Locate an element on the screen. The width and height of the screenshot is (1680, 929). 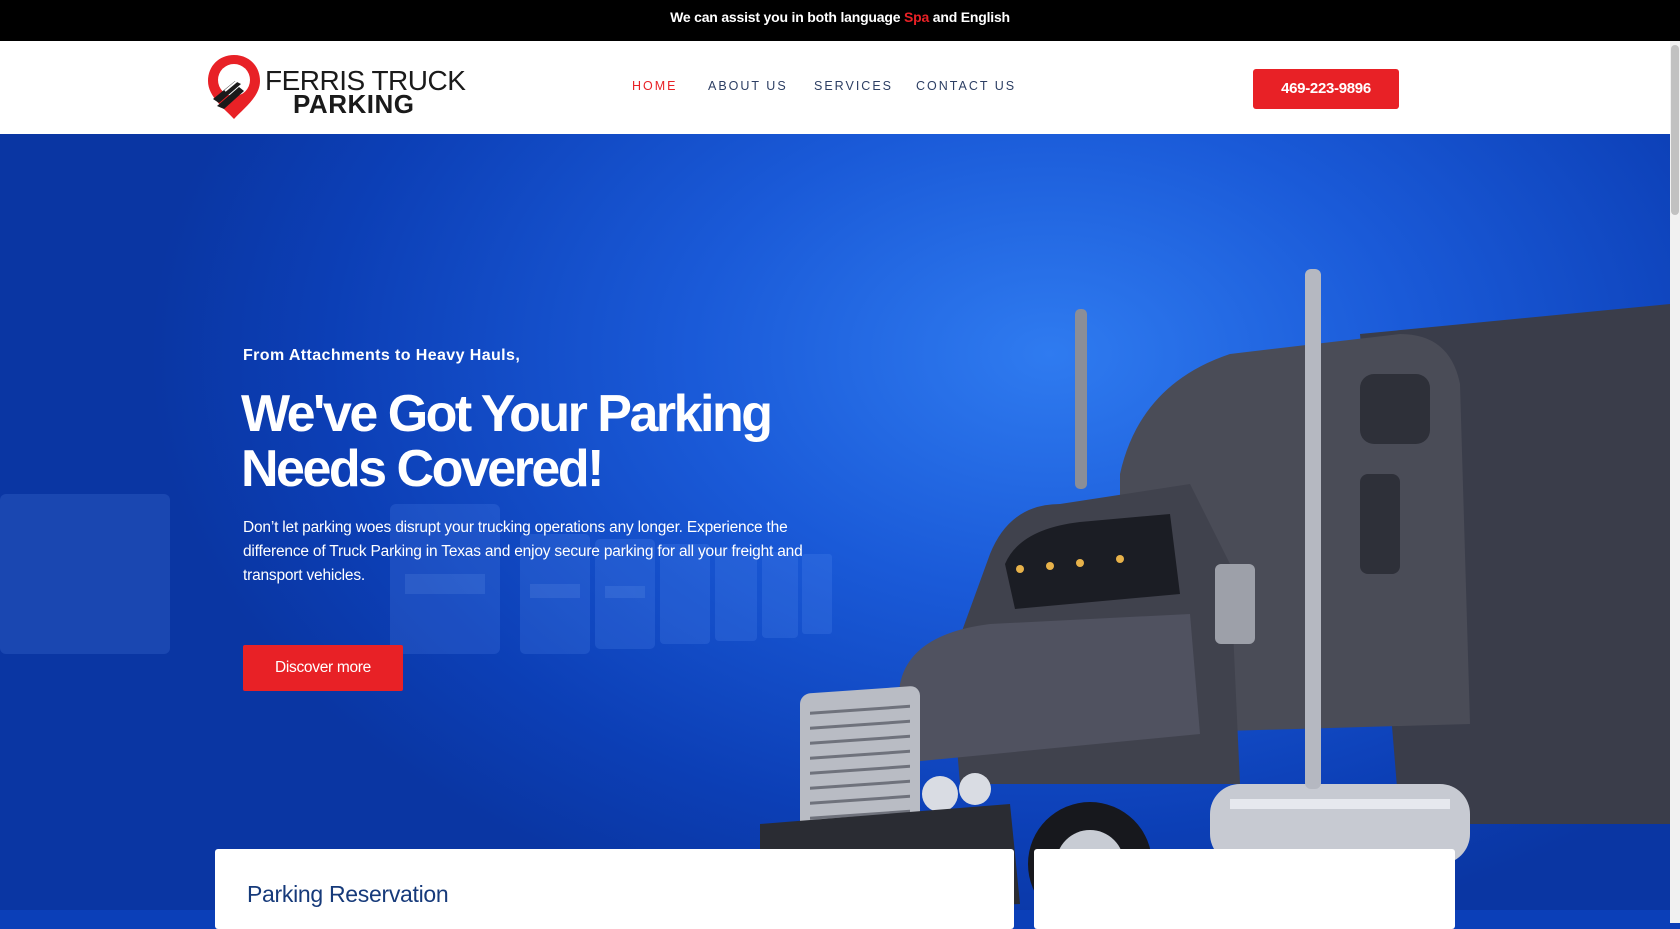
phone-button: 469-223-9896 is located at coordinates (1326, 89).